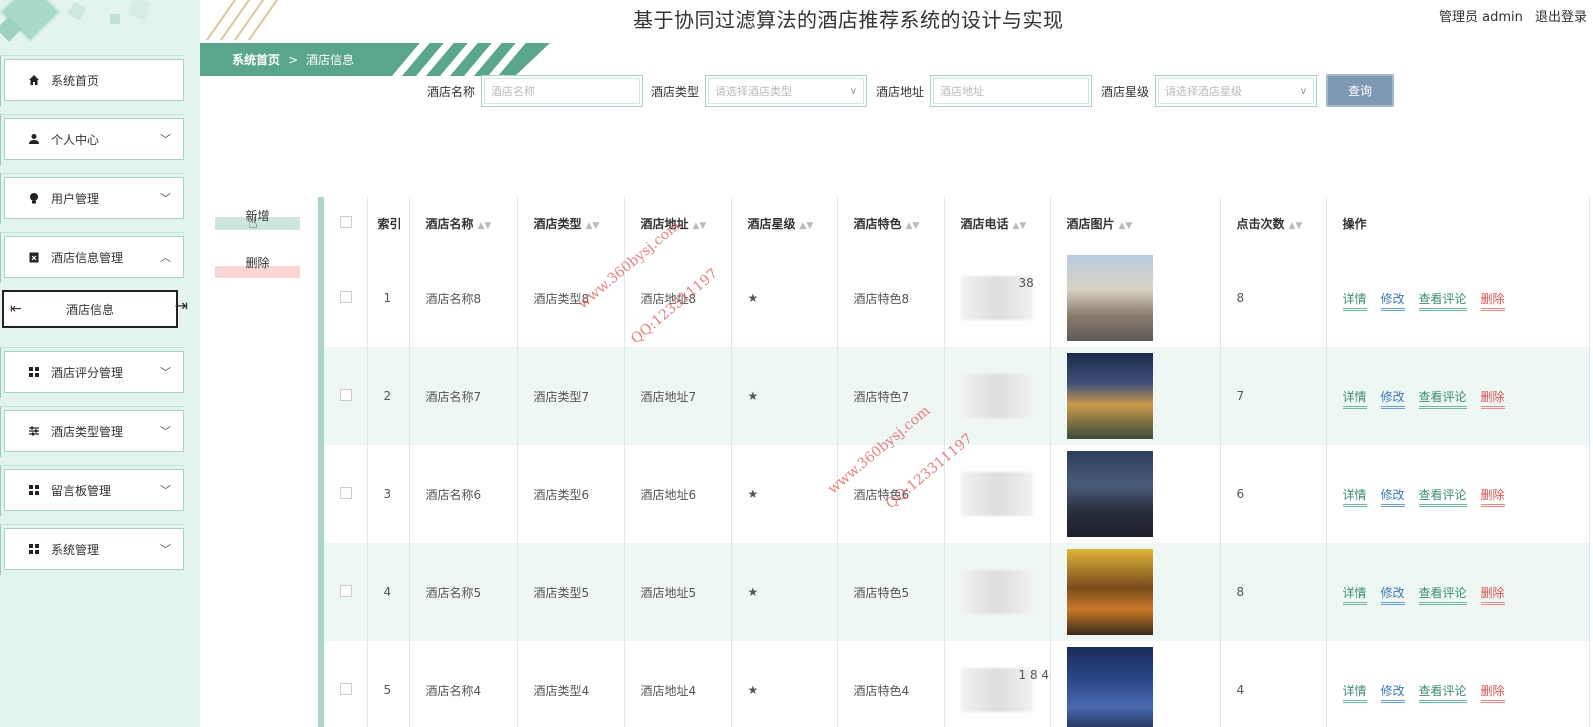  Describe the element at coordinates (675, 91) in the screenshot. I see `search-type-label: 酒店类型` at that location.